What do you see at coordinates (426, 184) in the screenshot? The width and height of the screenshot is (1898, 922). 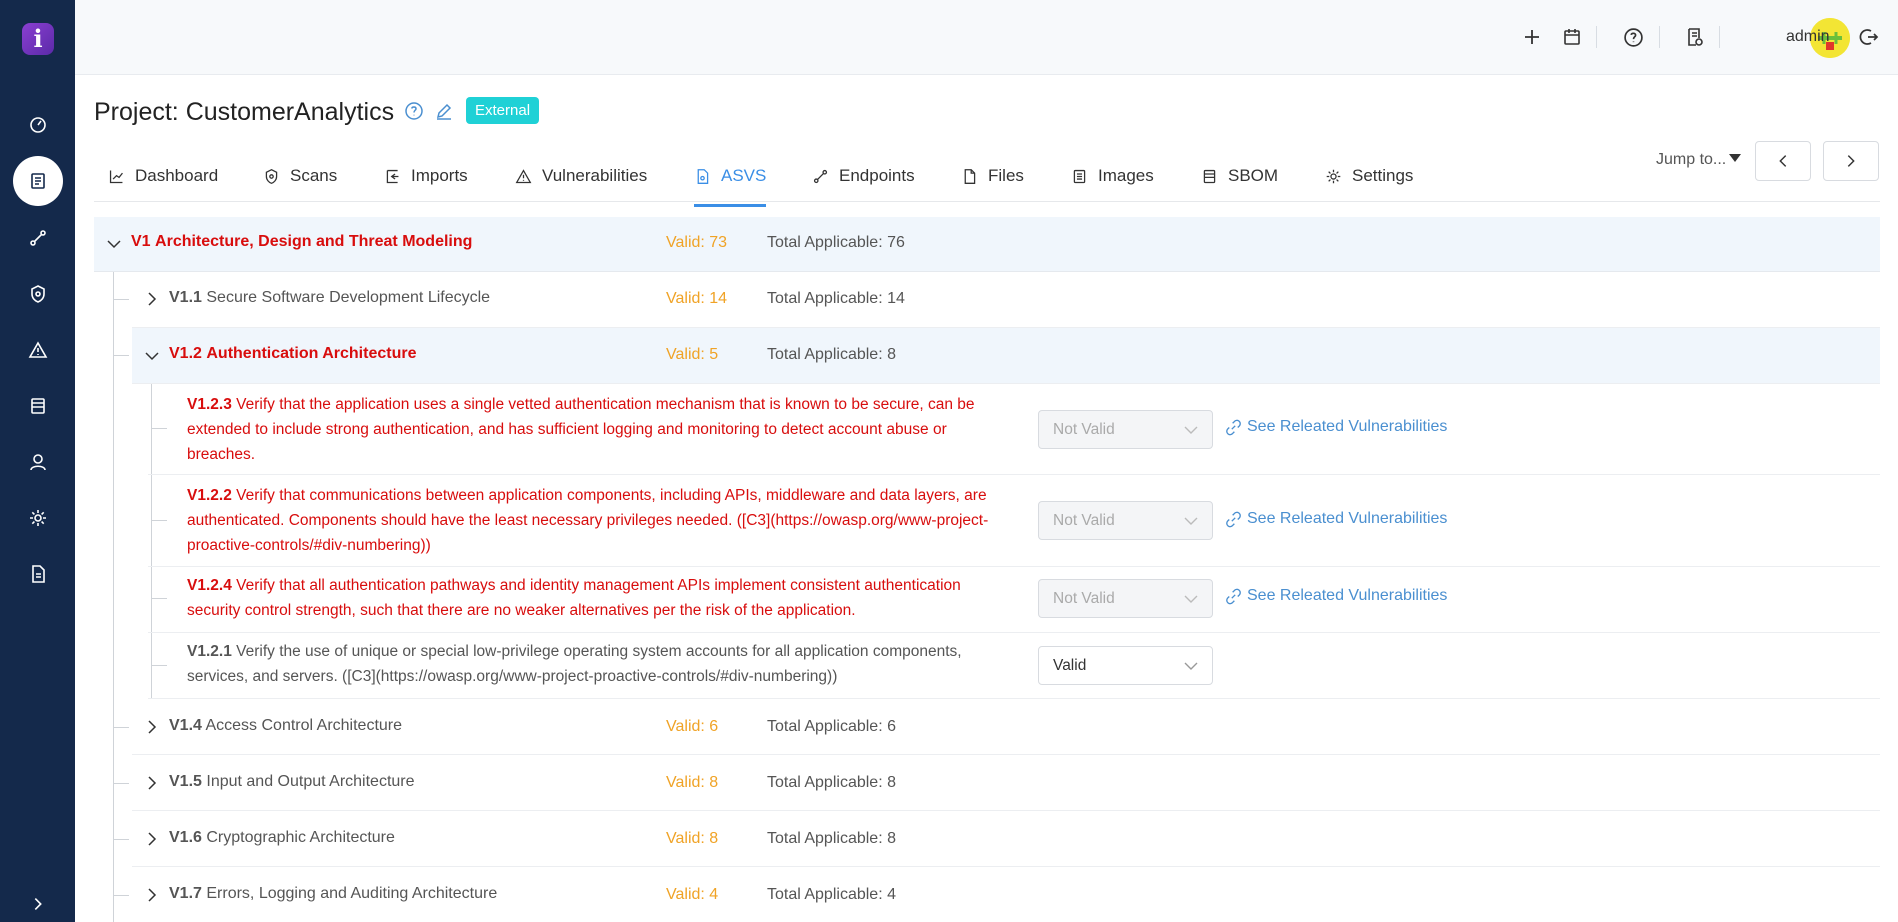 I see `tab-imports: Imports` at bounding box center [426, 184].